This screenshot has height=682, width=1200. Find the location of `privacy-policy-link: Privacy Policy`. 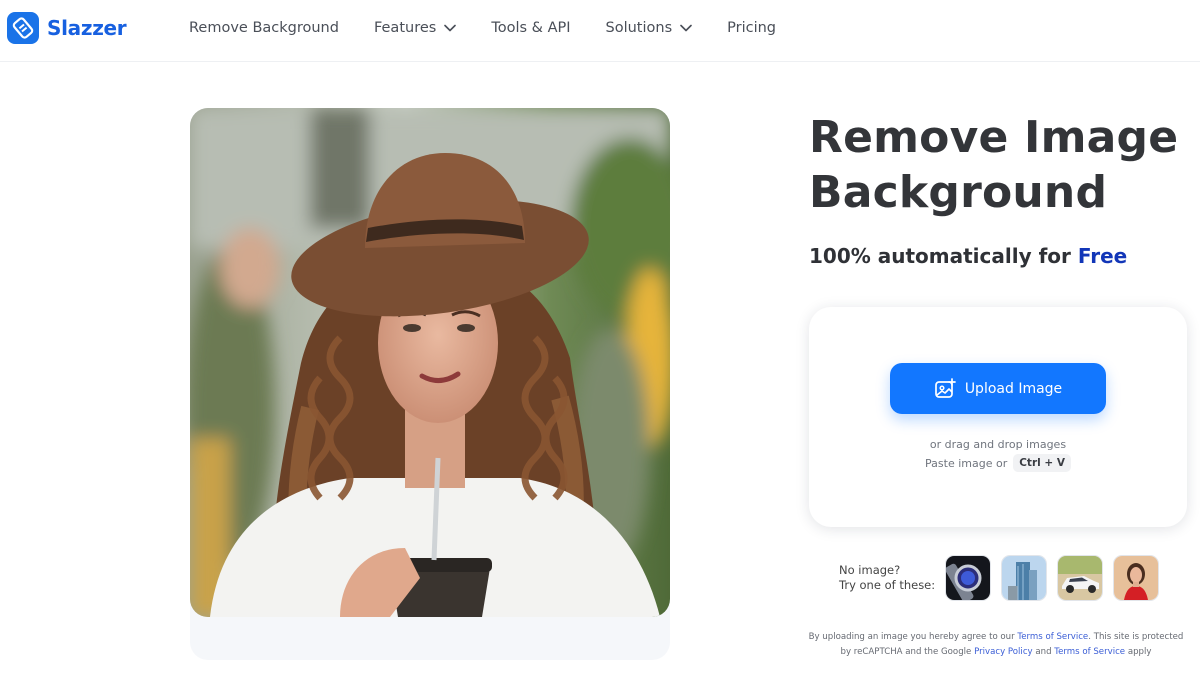

privacy-policy-link: Privacy Policy is located at coordinates (1003, 652).